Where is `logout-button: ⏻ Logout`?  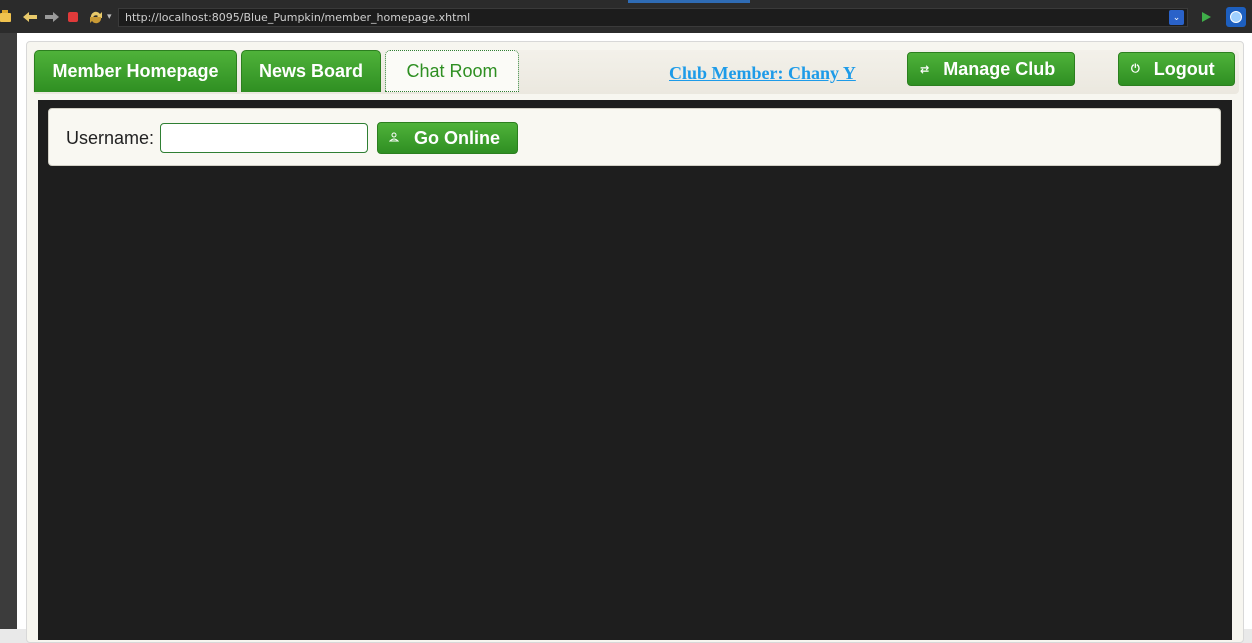 logout-button: ⏻ Logout is located at coordinates (1176, 69).